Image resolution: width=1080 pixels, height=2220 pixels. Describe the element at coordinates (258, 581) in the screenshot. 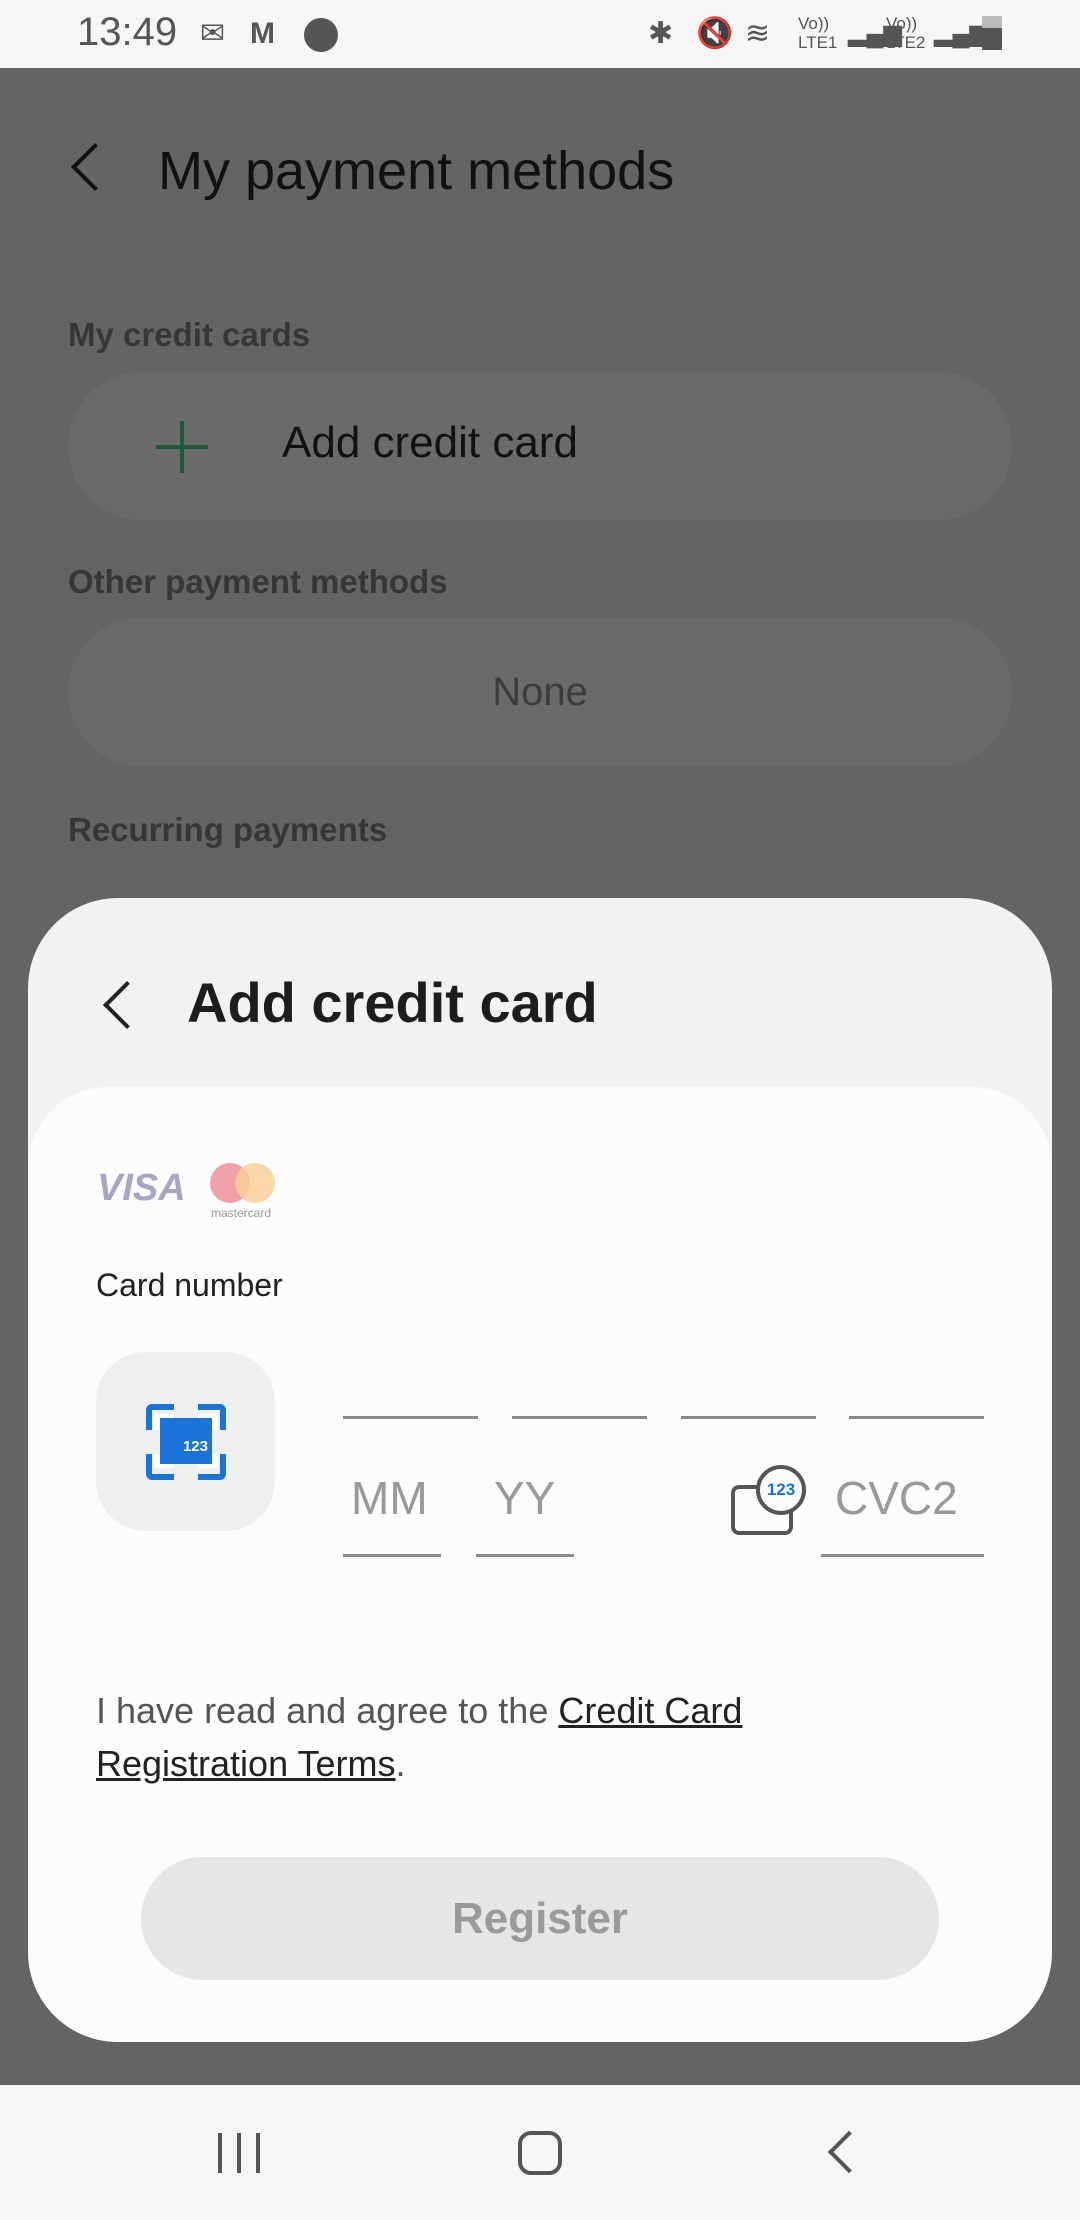

I see `section-label: Other payment methods` at that location.